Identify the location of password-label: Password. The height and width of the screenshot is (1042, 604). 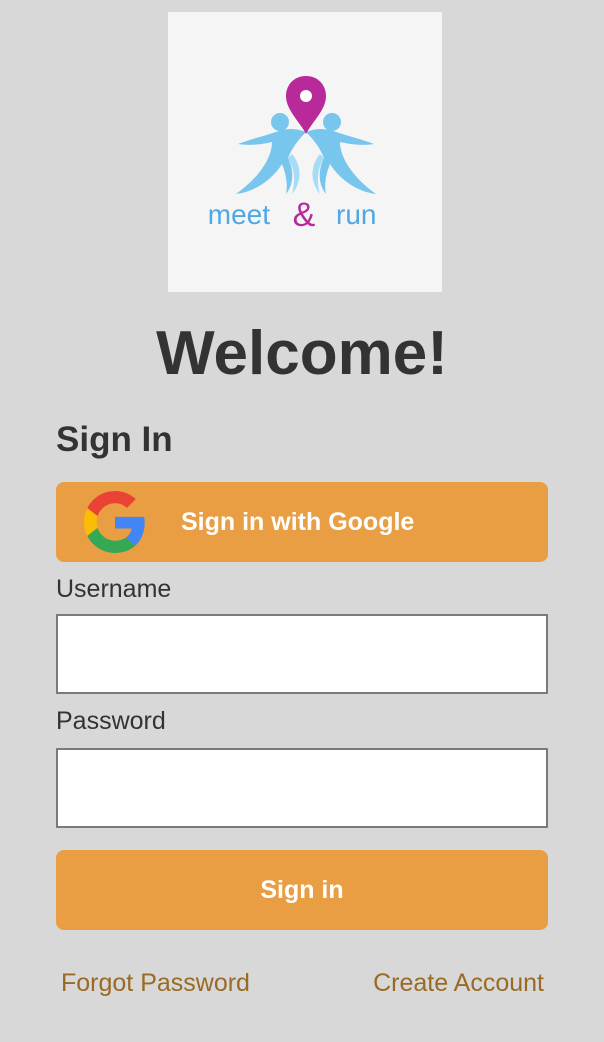
(111, 721).